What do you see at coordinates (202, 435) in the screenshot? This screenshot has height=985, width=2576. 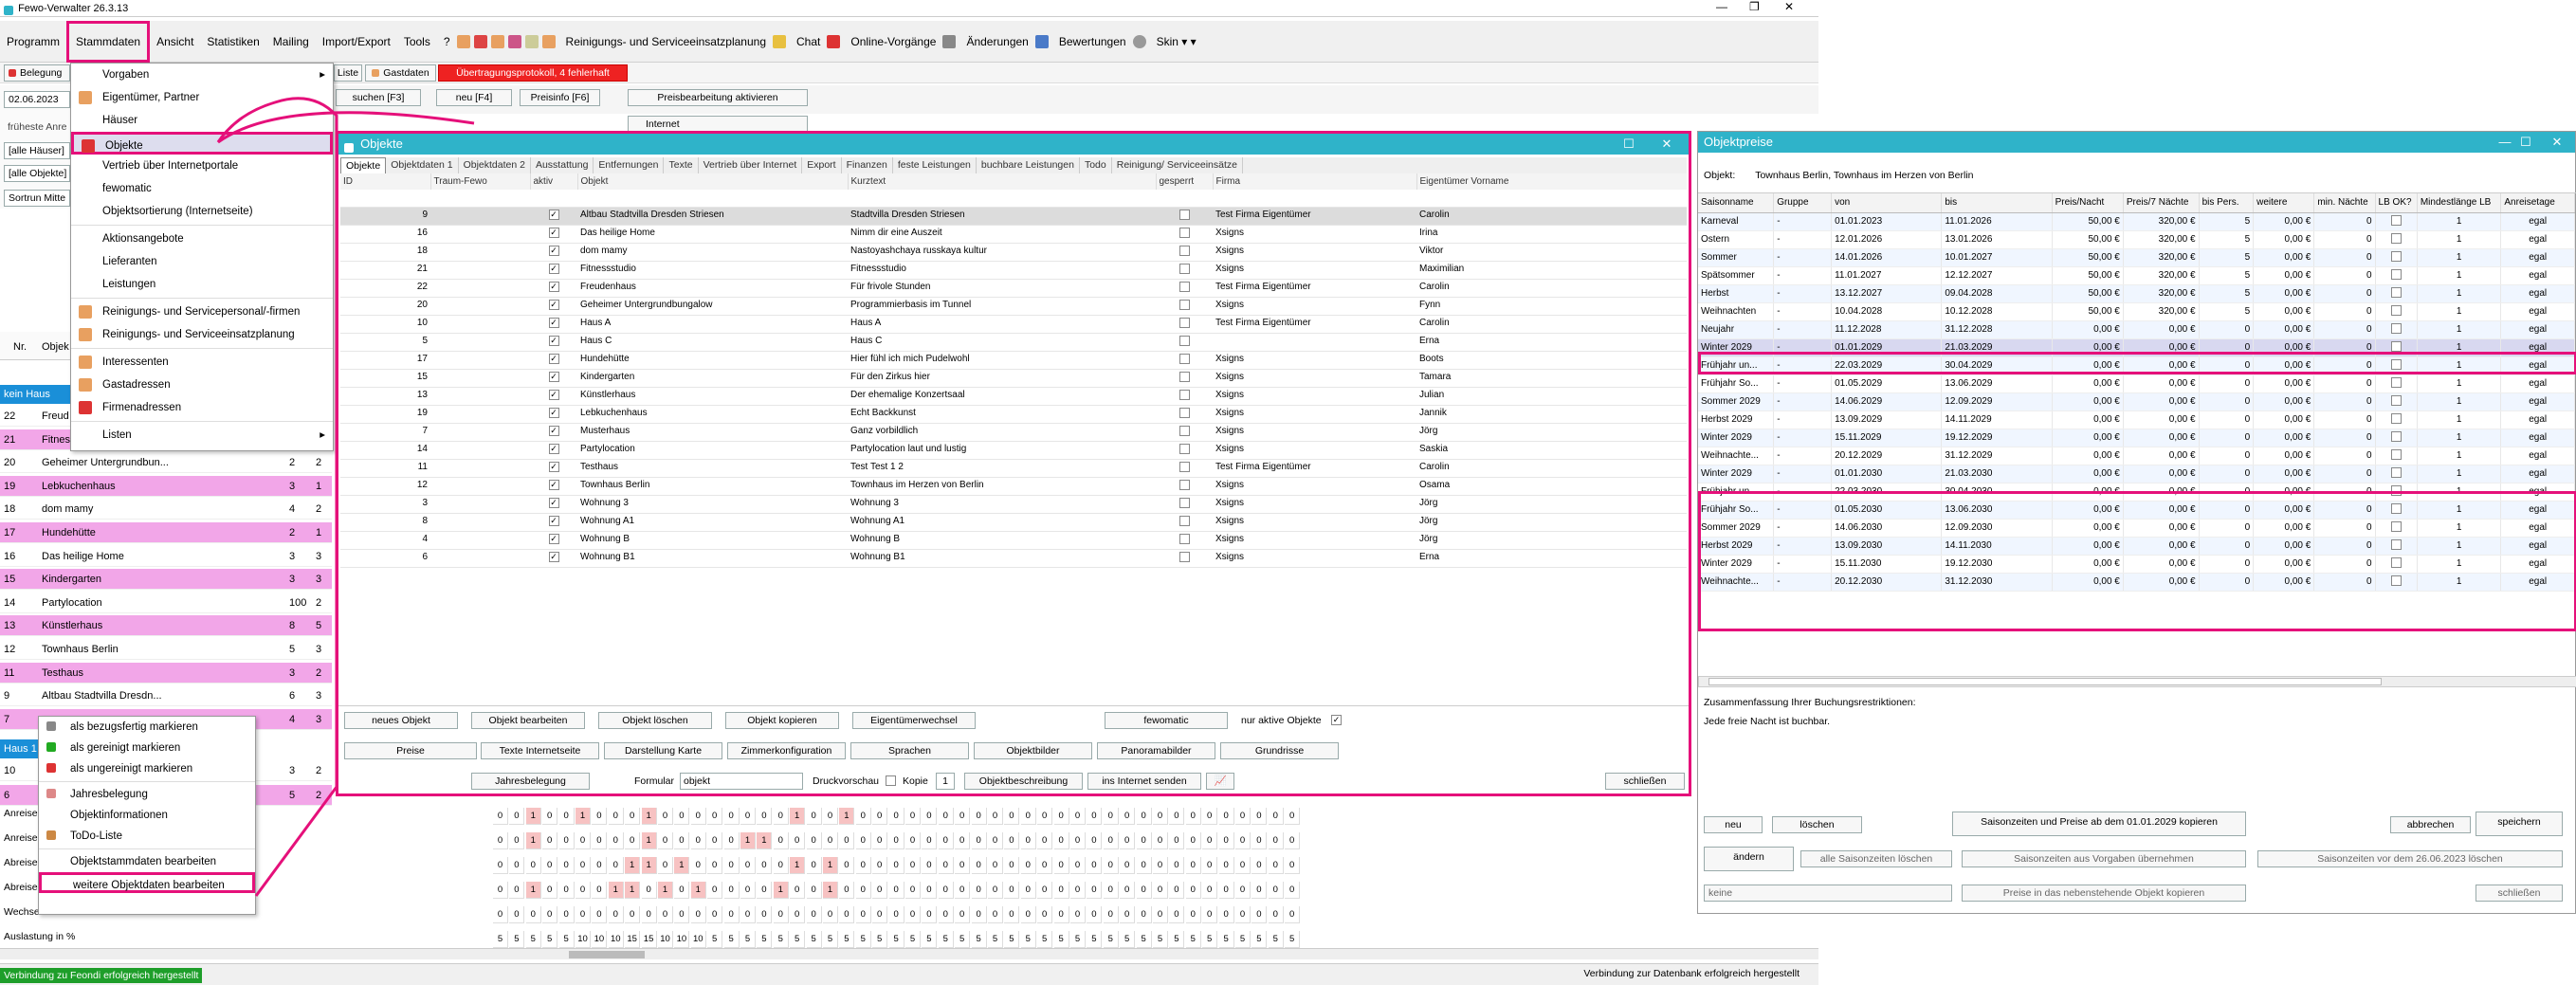 I see `dropdown-item-15: Listen ▸` at bounding box center [202, 435].